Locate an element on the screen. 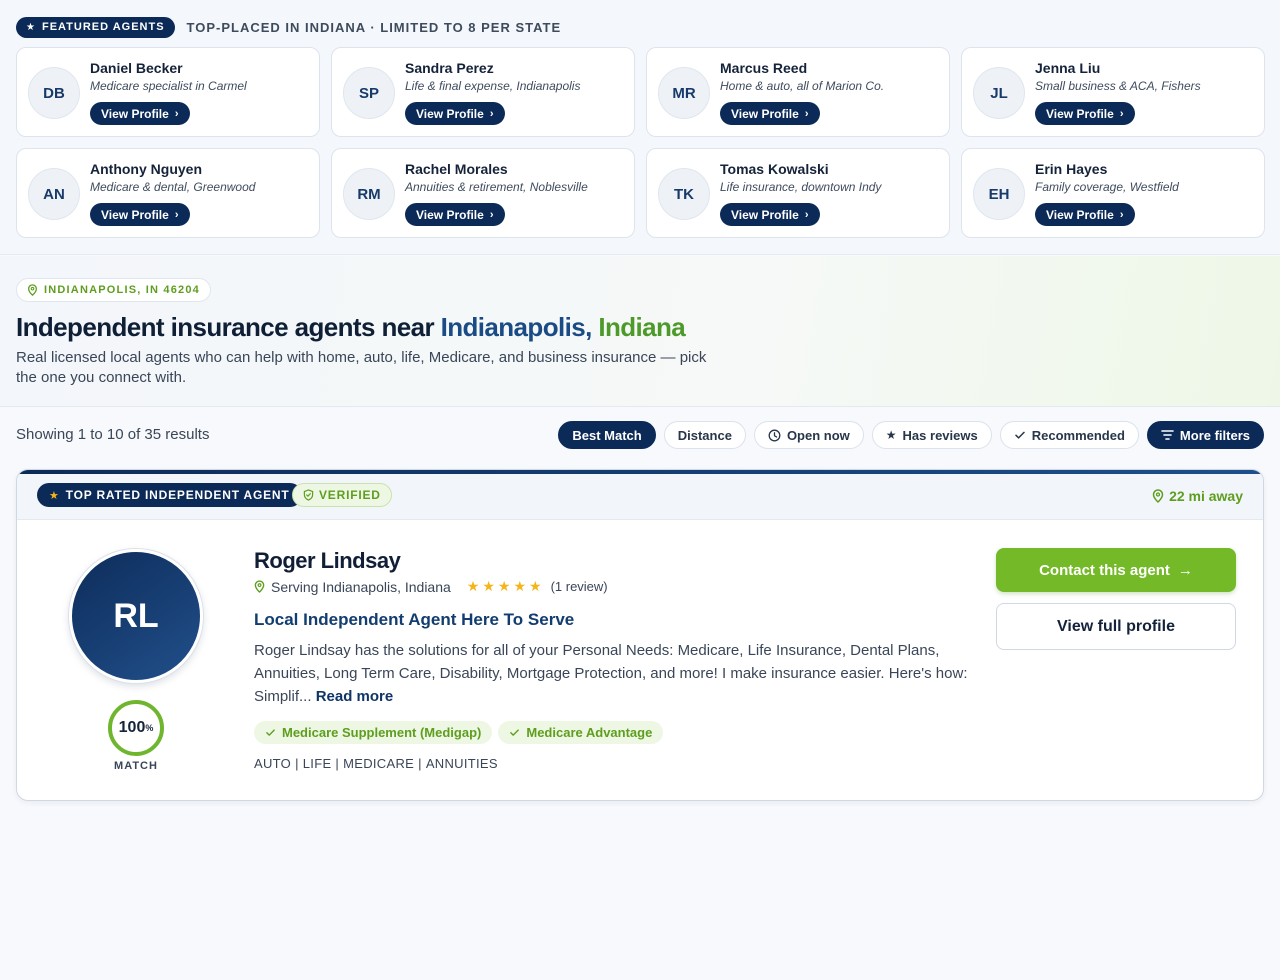 The height and width of the screenshot is (980, 1280). verified-label: VERIFIED is located at coordinates (350, 495).